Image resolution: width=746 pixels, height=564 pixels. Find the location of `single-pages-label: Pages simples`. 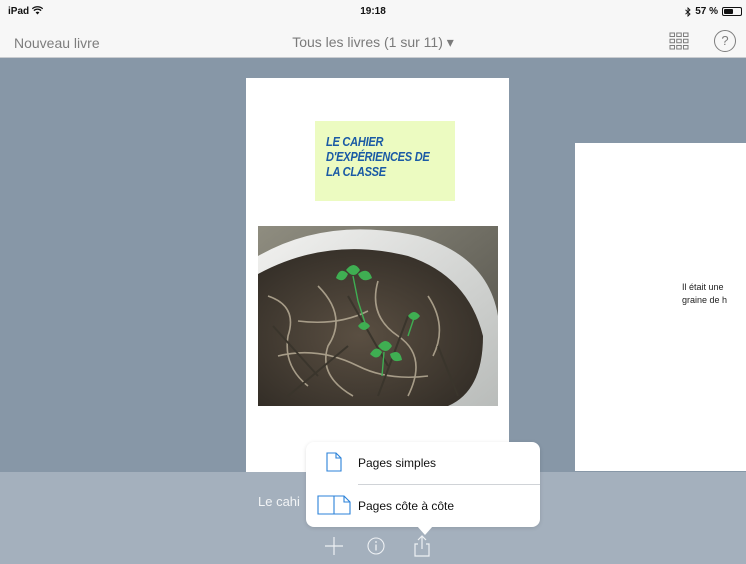

single-pages-label: Pages simples is located at coordinates (397, 463).